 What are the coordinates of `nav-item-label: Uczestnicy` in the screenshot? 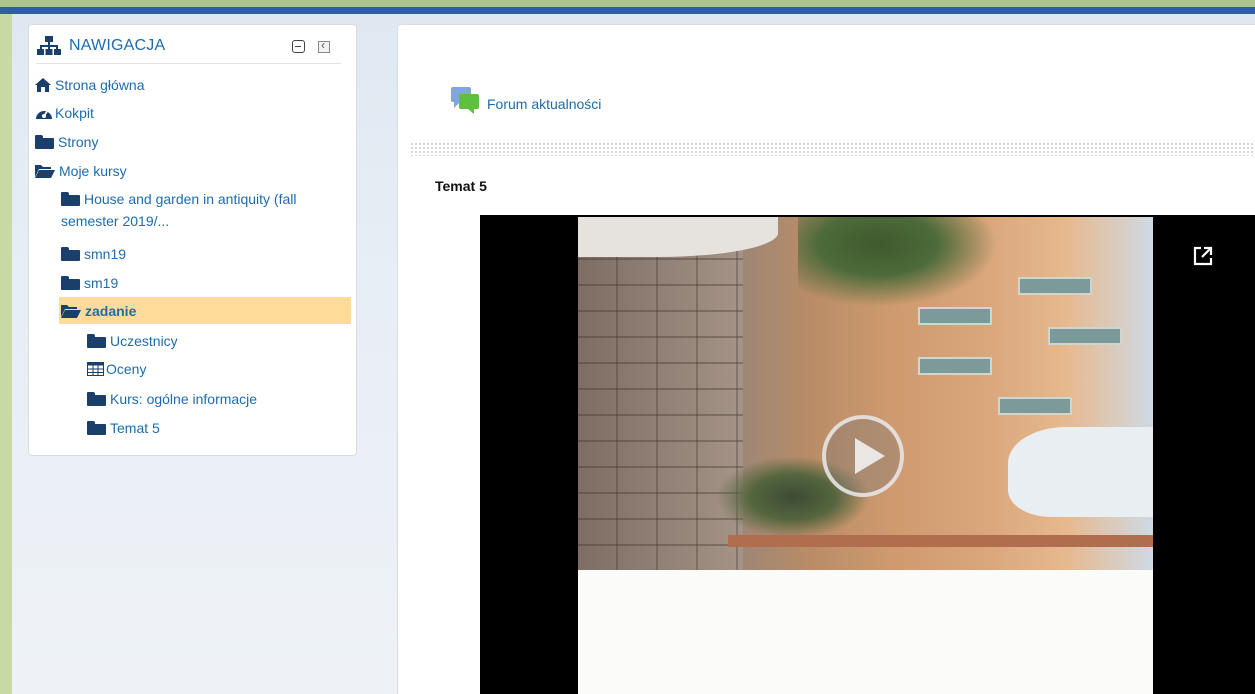 It's located at (144, 341).